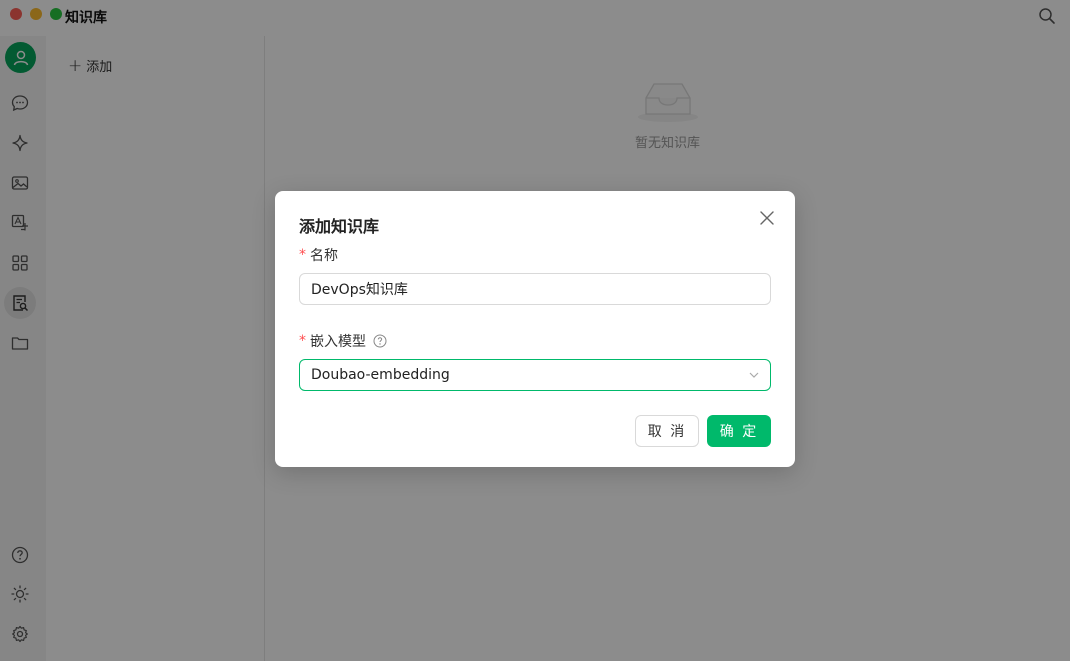  I want to click on confirm-button: 确 定, so click(739, 431).